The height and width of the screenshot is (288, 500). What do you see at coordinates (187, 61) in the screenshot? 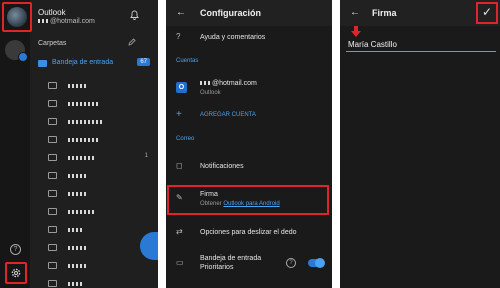
I see `section-accounts: Cuentas` at bounding box center [187, 61].